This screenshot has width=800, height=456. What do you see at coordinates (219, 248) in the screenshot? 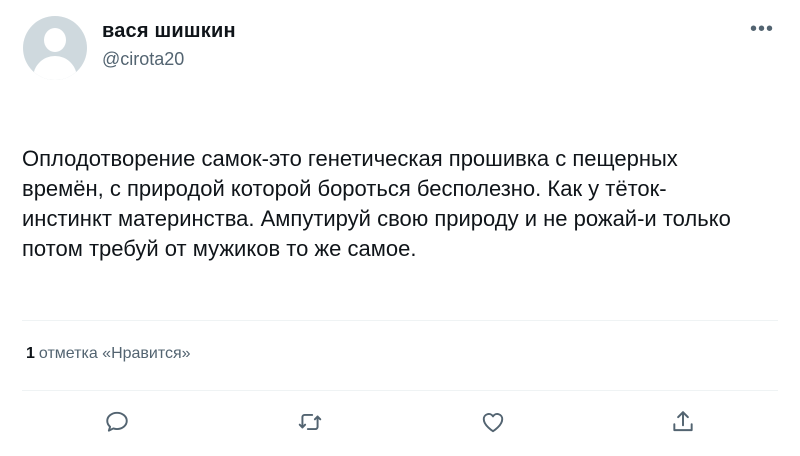
I see `tweet-text-line: потом требуй от мужиков то же самое.` at bounding box center [219, 248].